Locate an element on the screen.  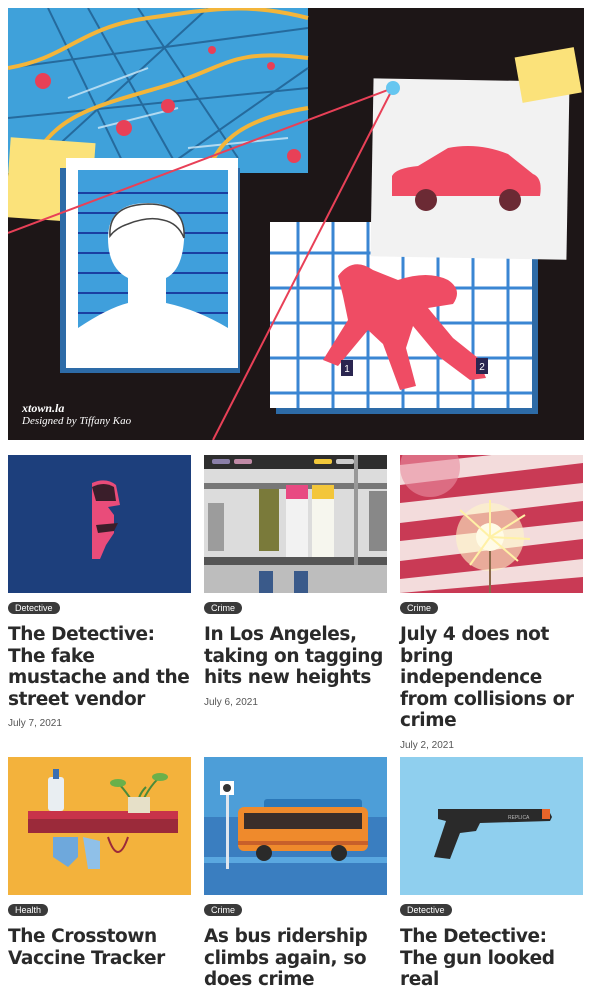
bus-image is located at coordinates (295, 826).